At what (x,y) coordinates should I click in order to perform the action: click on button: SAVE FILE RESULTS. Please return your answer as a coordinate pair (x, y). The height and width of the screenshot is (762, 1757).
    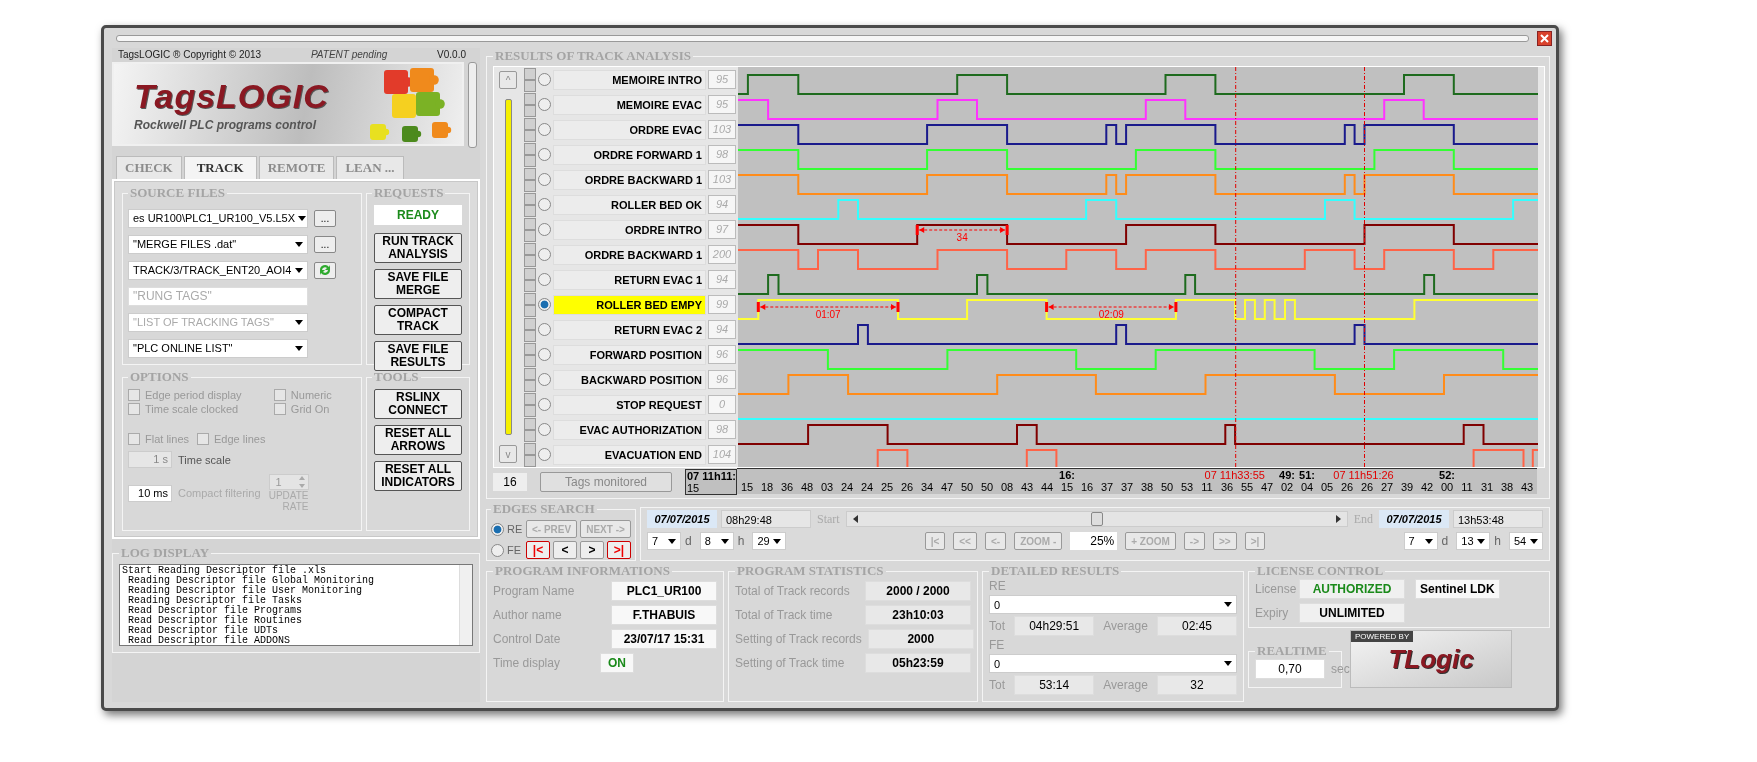
    Looking at the image, I should click on (418, 356).